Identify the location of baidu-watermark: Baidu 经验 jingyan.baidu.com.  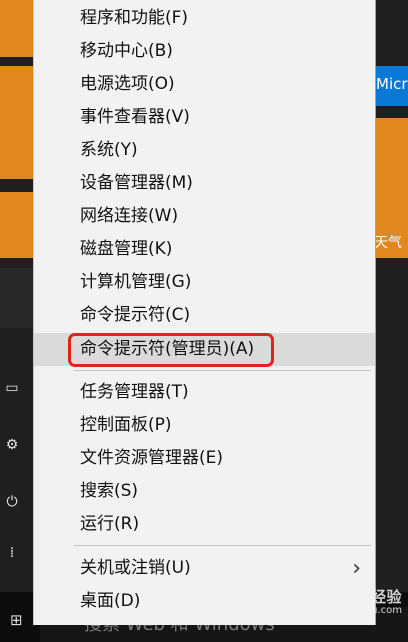
(356, 604).